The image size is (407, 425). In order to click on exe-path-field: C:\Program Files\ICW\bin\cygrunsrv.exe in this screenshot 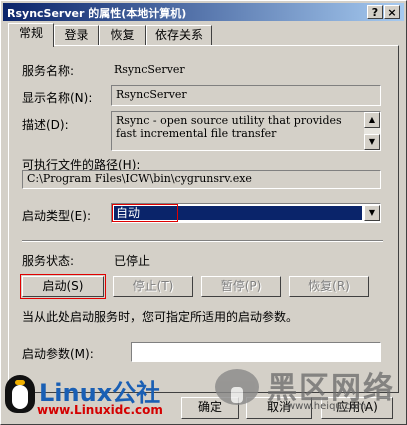, I will do `click(201, 179)`.